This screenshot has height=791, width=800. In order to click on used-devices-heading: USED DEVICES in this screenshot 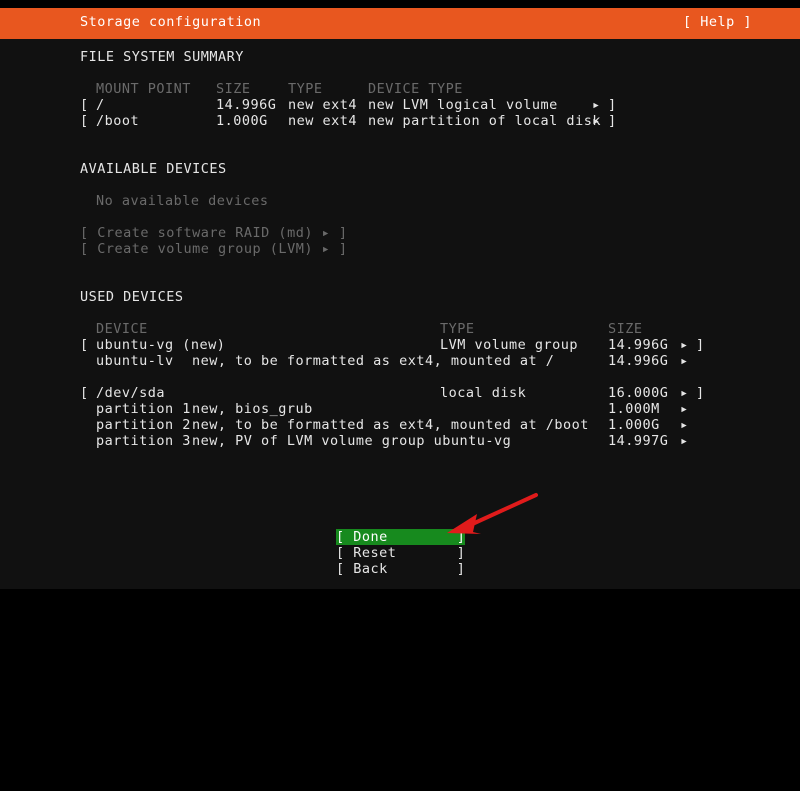, I will do `click(132, 297)`.